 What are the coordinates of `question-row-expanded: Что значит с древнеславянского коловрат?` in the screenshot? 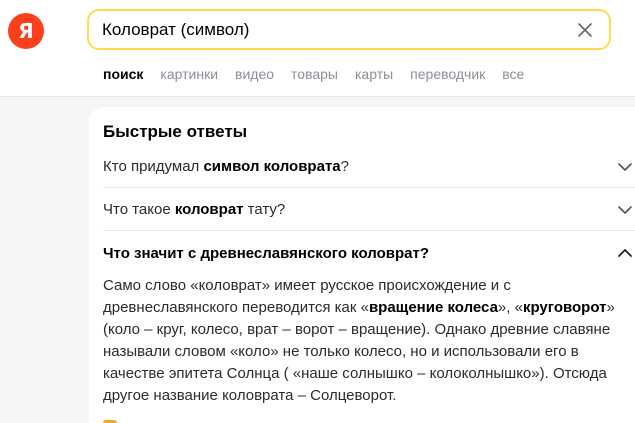 It's located at (369, 253).